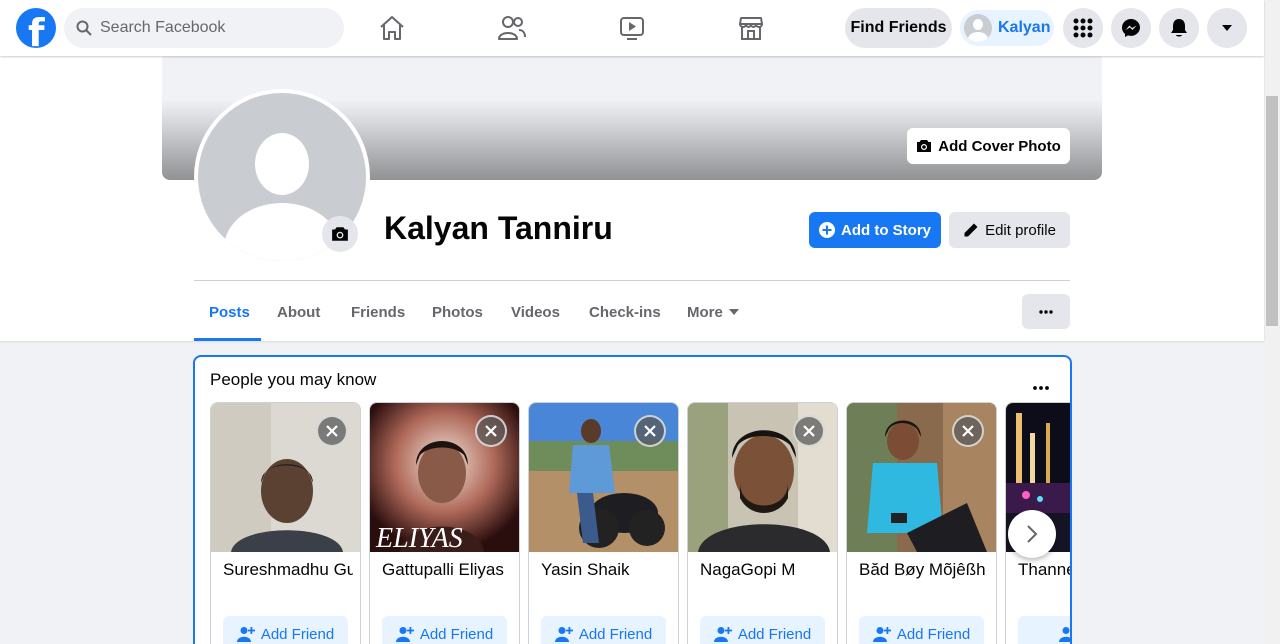 The image size is (1280, 644). I want to click on tab-about: About, so click(298, 312).